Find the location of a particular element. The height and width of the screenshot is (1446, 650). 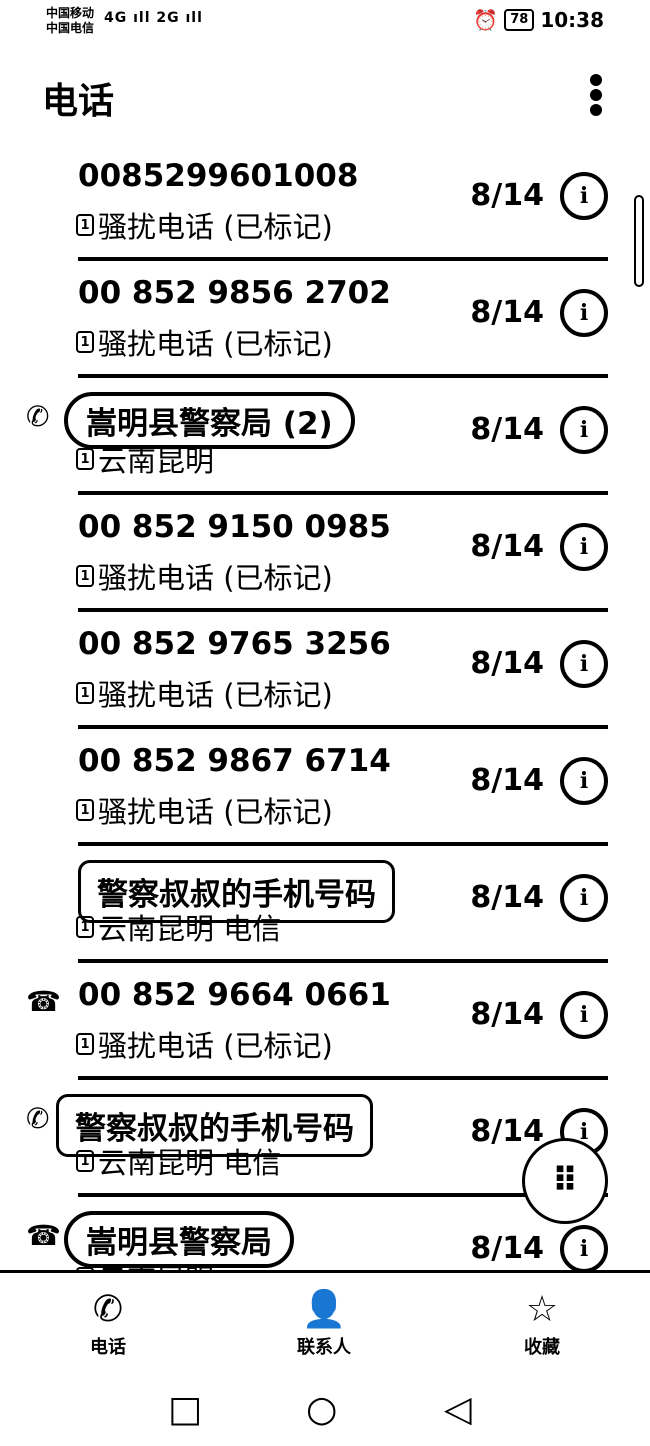

bottom-nav: ✆ 电话 👤 联系人 ☆ 收藏 is located at coordinates (325, 1321).